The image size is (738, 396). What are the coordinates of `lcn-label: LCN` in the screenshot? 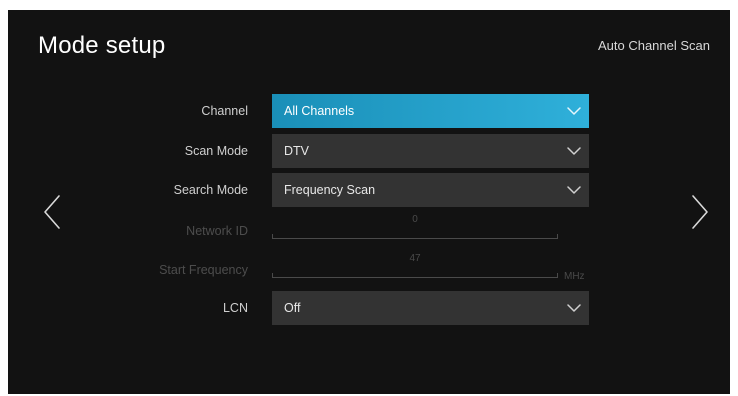 It's located at (235, 308).